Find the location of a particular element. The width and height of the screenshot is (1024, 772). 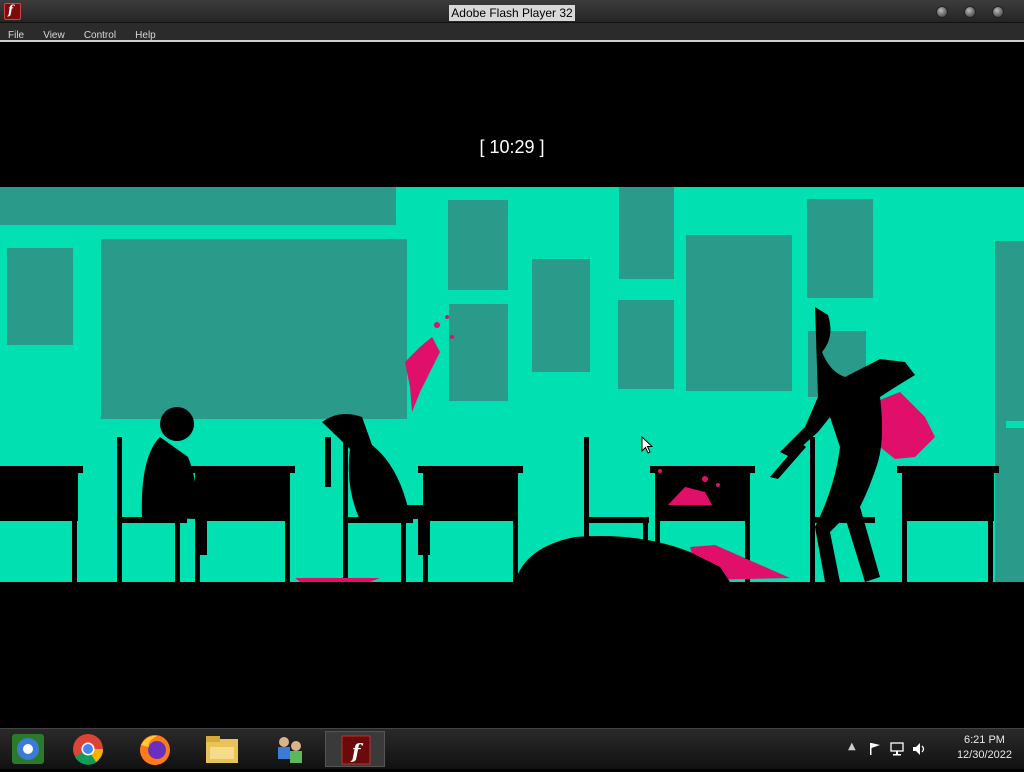

firefox-icon is located at coordinates (155, 749).